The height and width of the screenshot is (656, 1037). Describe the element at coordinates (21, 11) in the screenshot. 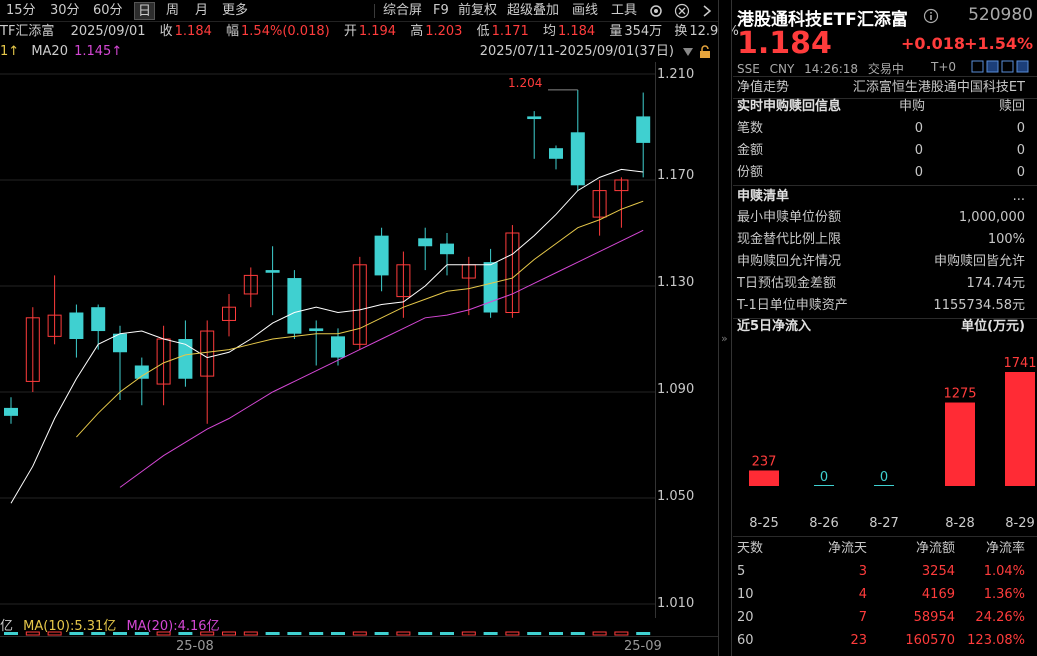

I see `period-15min: 15分` at that location.